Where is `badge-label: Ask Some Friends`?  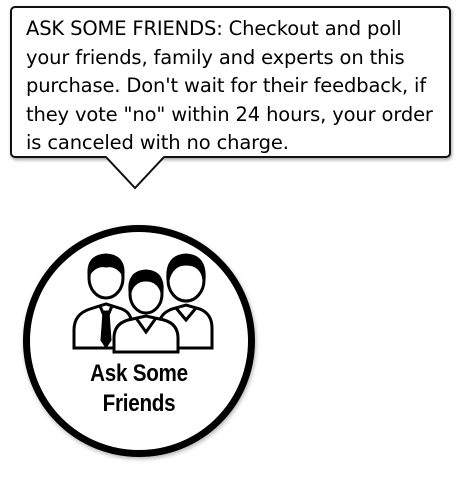
badge-label: Ask Some Friends is located at coordinates (138, 389).